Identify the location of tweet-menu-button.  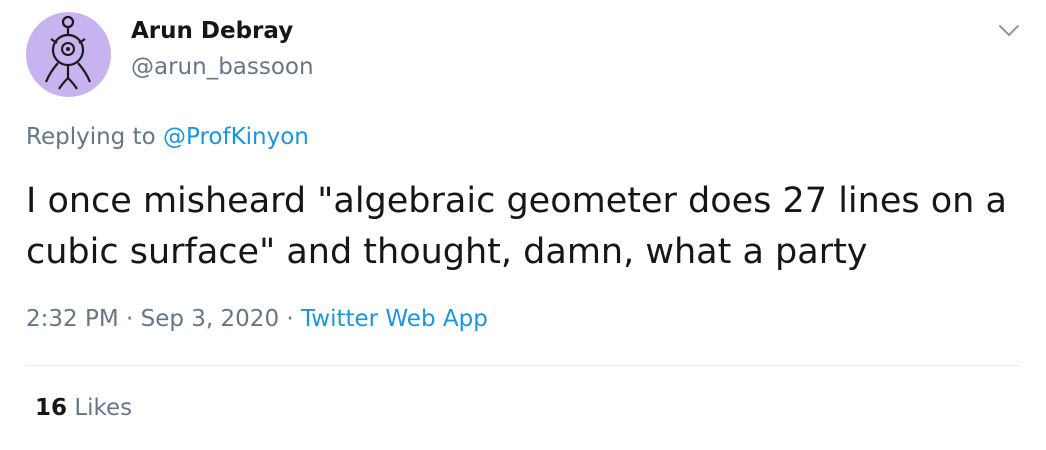
(1009, 30).